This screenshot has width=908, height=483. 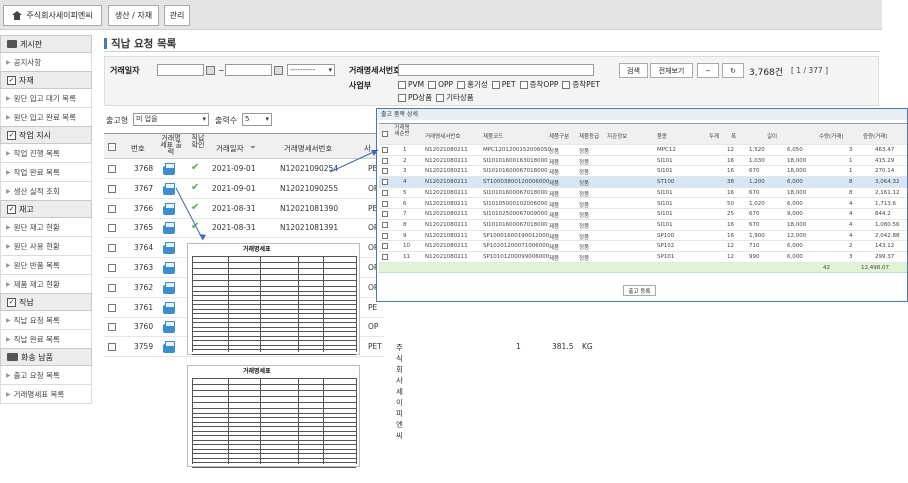 I want to click on sidebar-item: ▶ 공지사항, so click(x=46, y=62).